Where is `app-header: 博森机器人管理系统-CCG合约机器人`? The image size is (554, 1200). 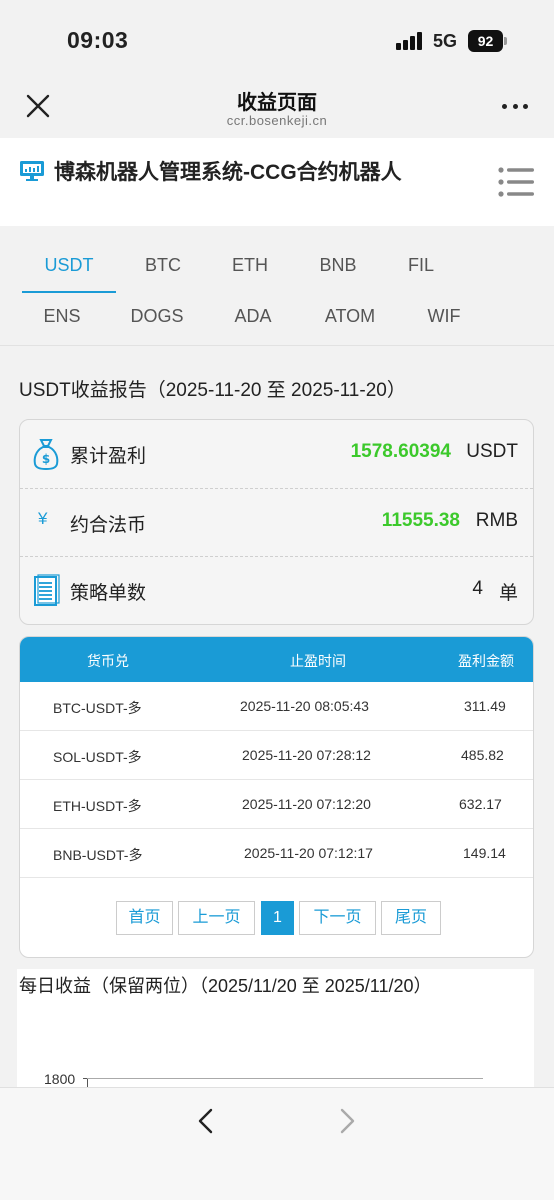 app-header: 博森机器人管理系统-CCG合约机器人 is located at coordinates (277, 182).